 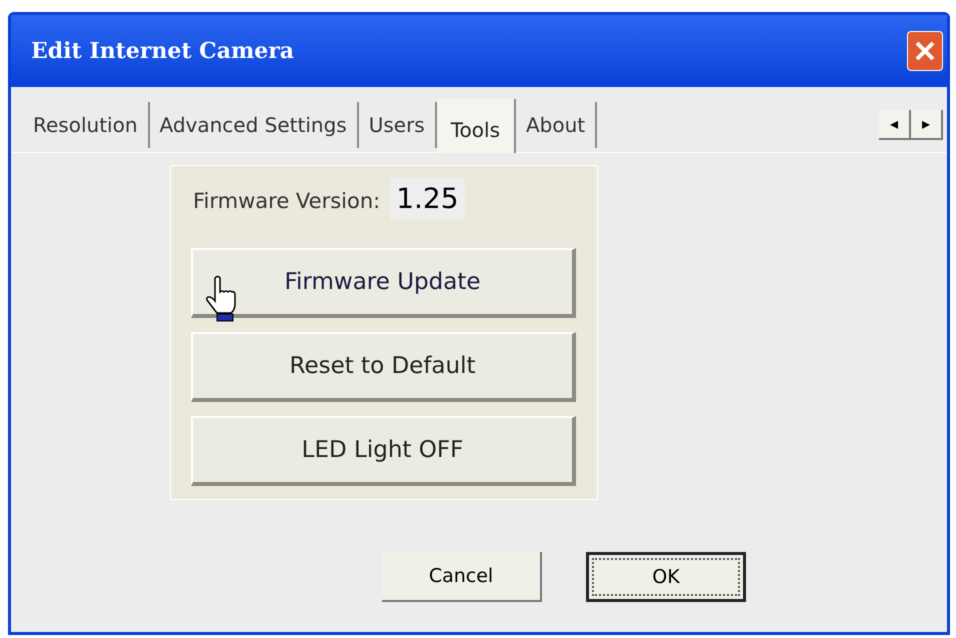 What do you see at coordinates (427, 199) in the screenshot?
I see `firmware-value: 1.25` at bounding box center [427, 199].